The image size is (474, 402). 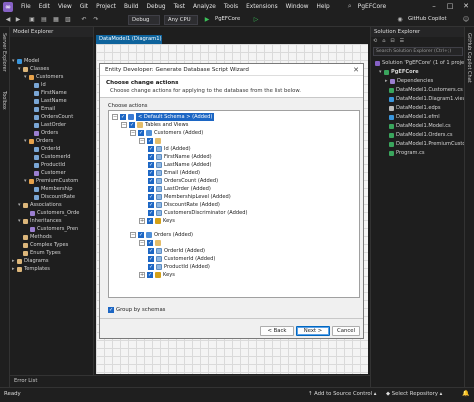 What do you see at coordinates (50, 93) in the screenshot?
I see `tree-node: FirstName` at bounding box center [50, 93].